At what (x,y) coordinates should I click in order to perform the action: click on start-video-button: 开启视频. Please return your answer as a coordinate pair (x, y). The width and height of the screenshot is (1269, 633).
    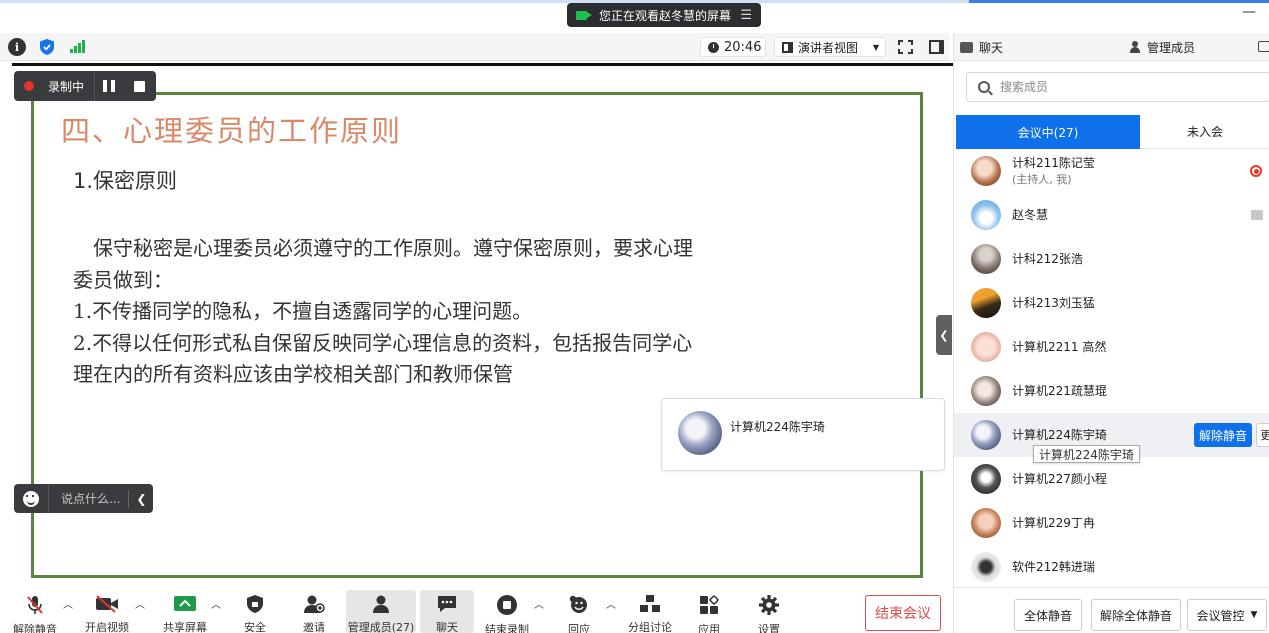
    Looking at the image, I should click on (107, 611).